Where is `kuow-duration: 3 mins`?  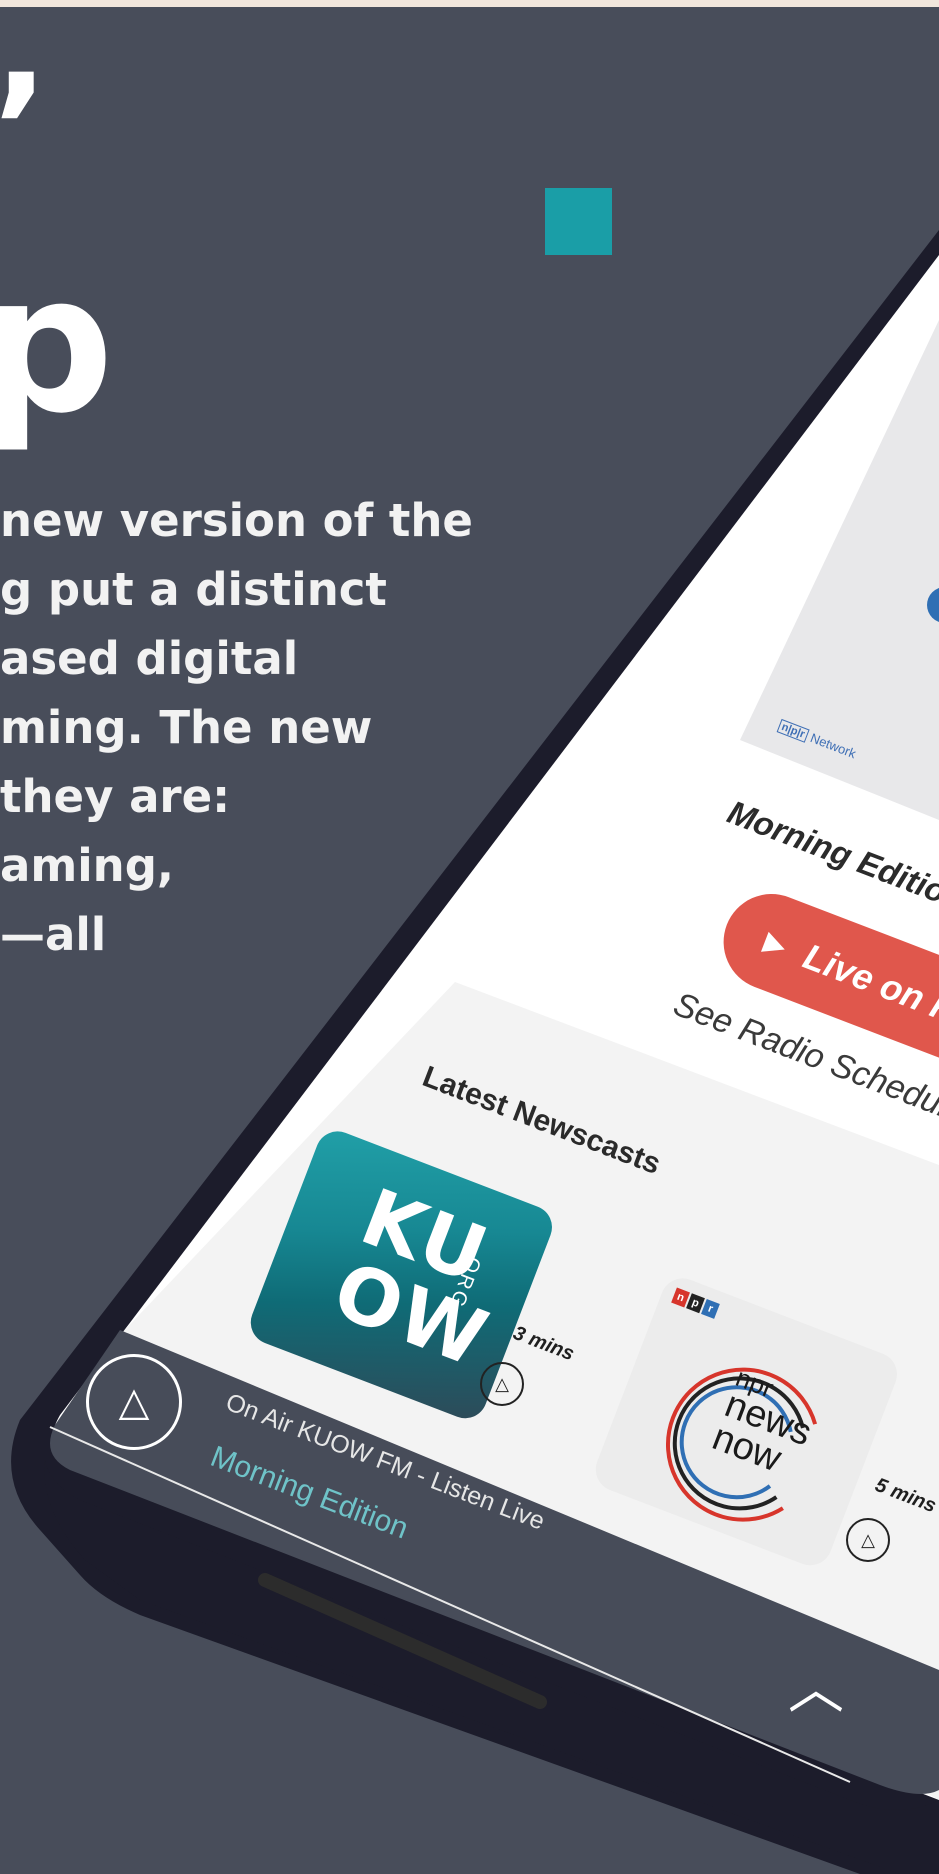 kuow-duration: 3 mins is located at coordinates (544, 1344).